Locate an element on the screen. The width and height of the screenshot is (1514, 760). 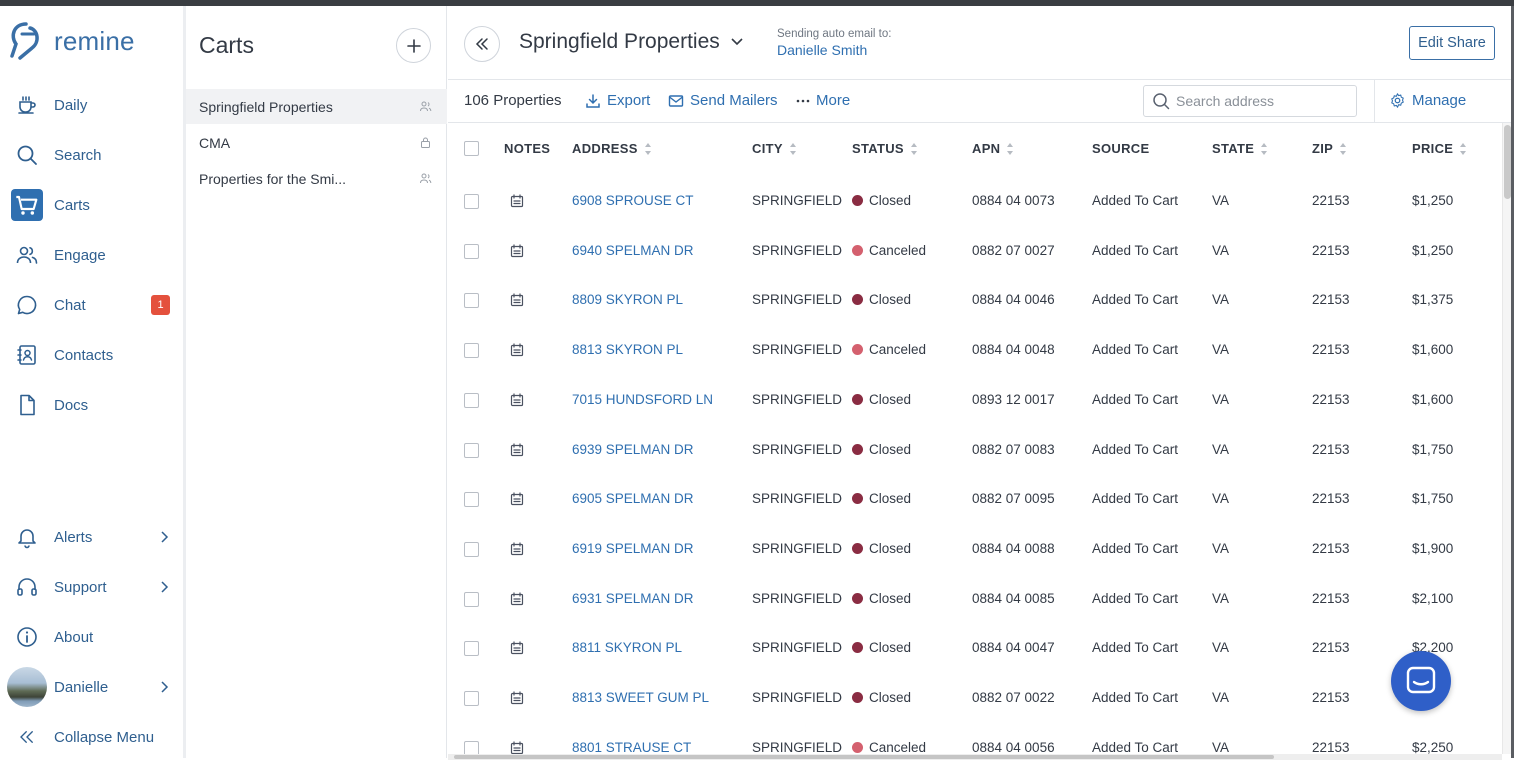
address-link: 8801 STRAUSE CT is located at coordinates (631, 747).